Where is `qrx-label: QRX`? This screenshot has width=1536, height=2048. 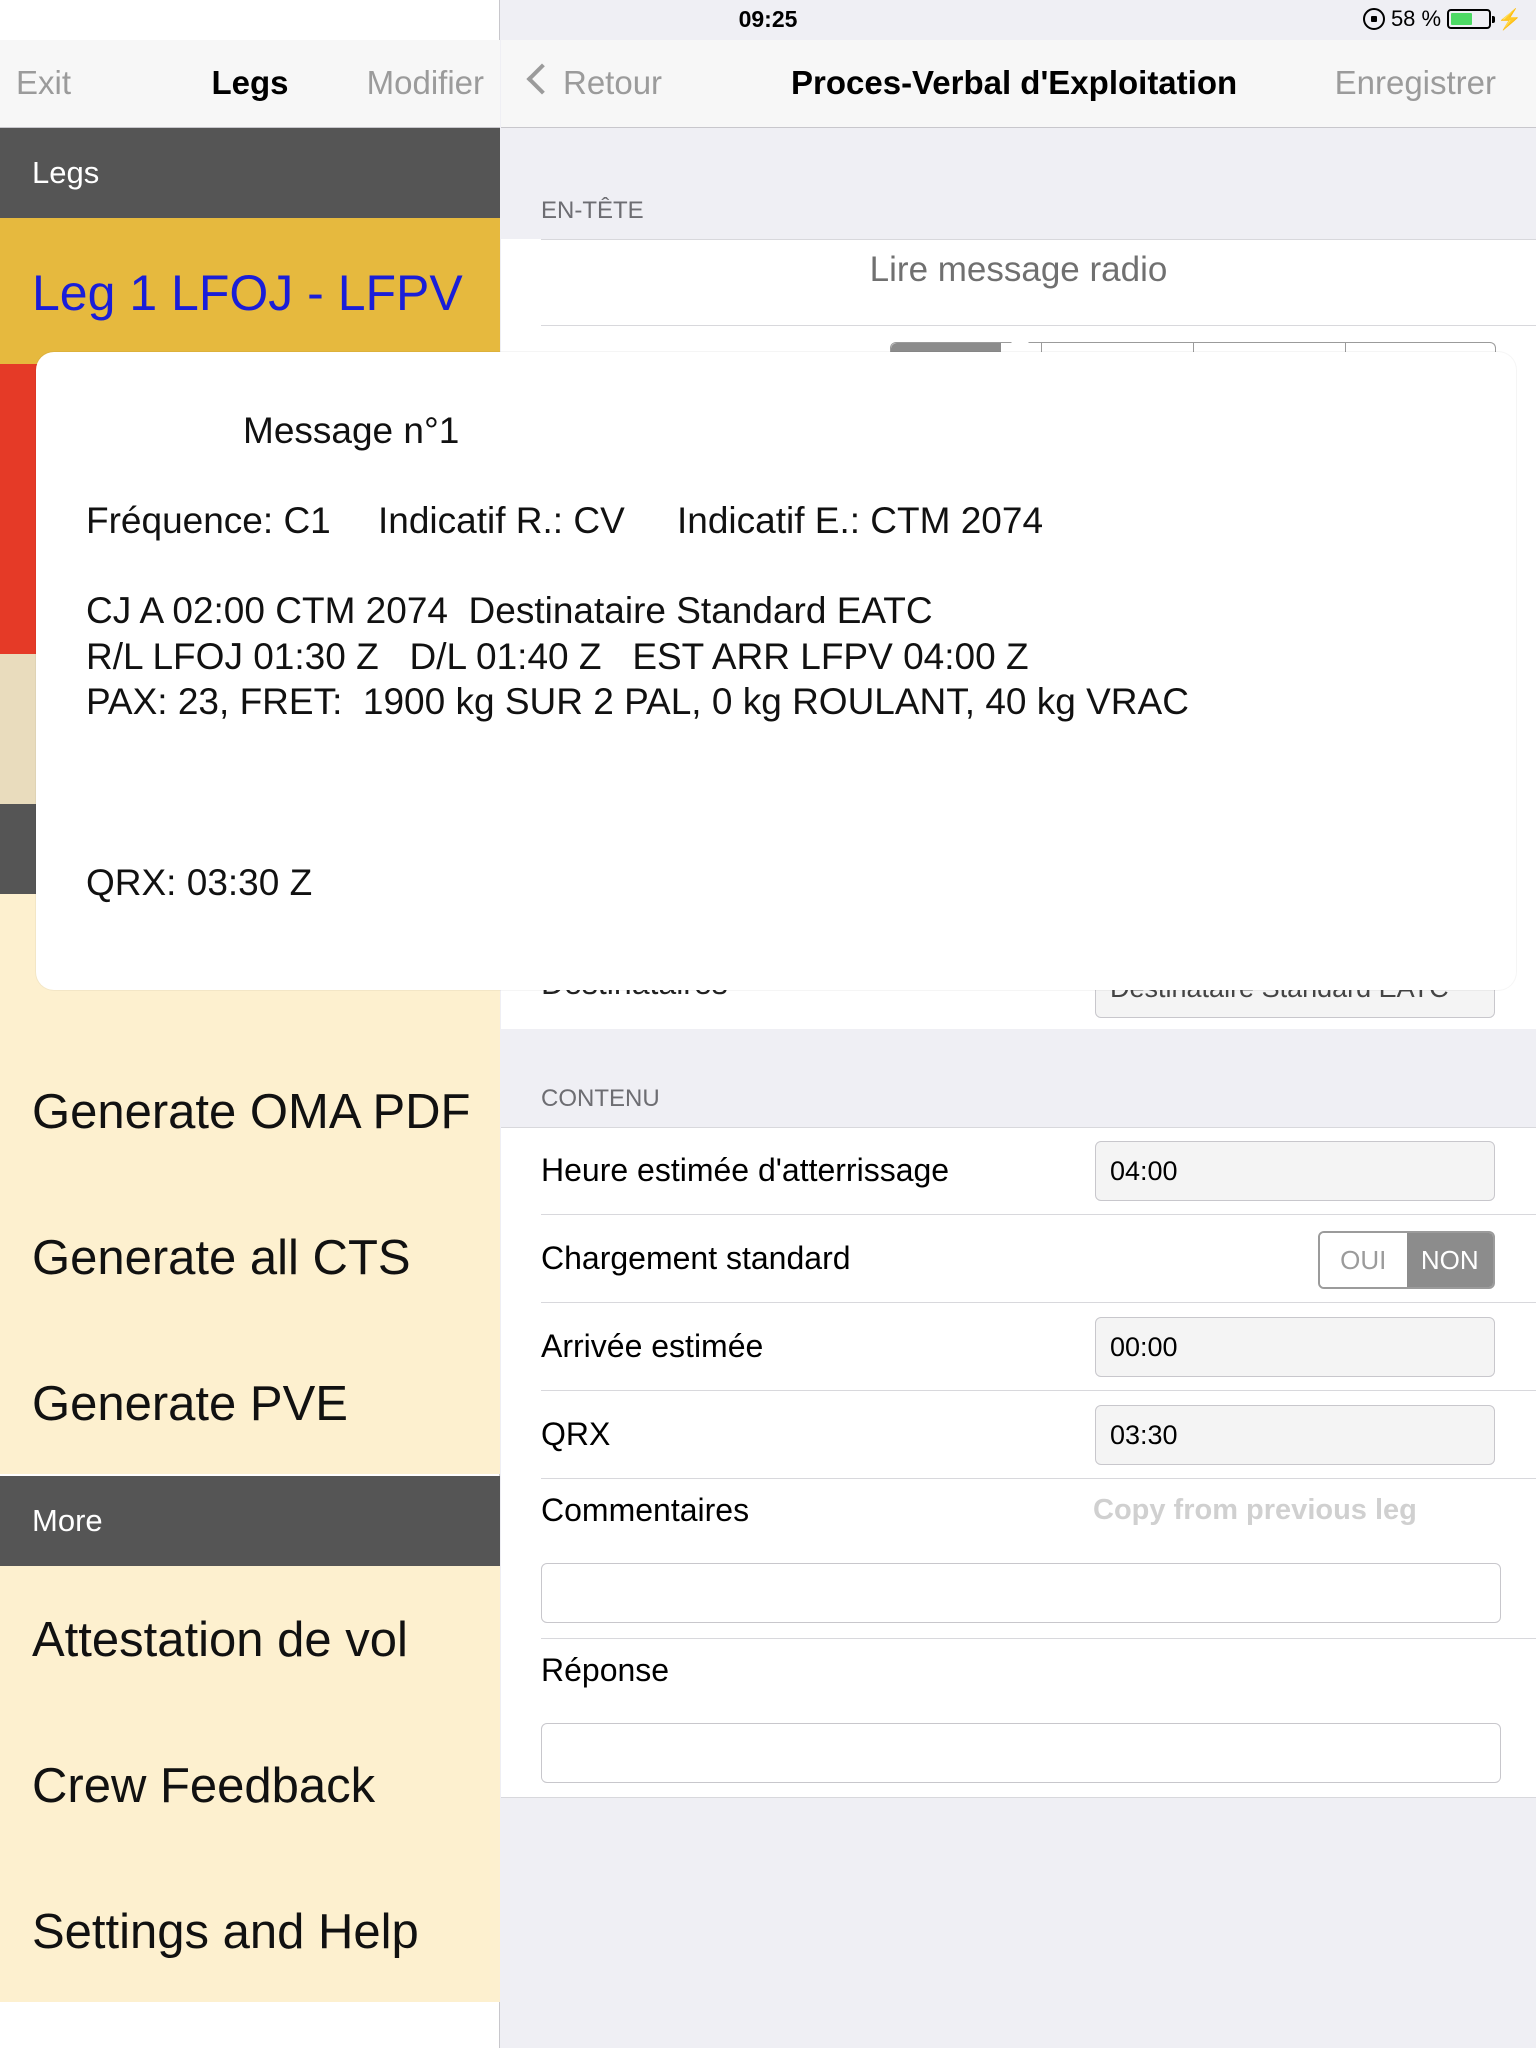 qrx-label: QRX is located at coordinates (576, 1434).